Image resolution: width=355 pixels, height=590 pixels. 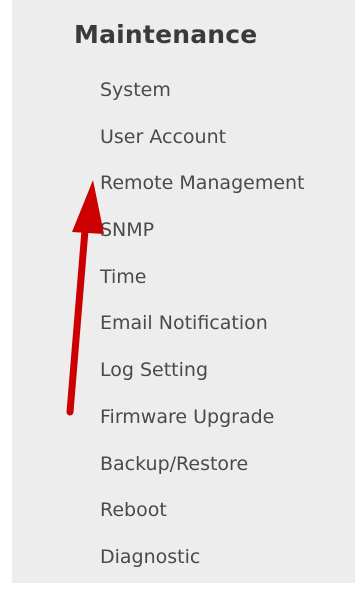 What do you see at coordinates (202, 239) in the screenshot?
I see `menu-item-snmp: SNMP` at bounding box center [202, 239].